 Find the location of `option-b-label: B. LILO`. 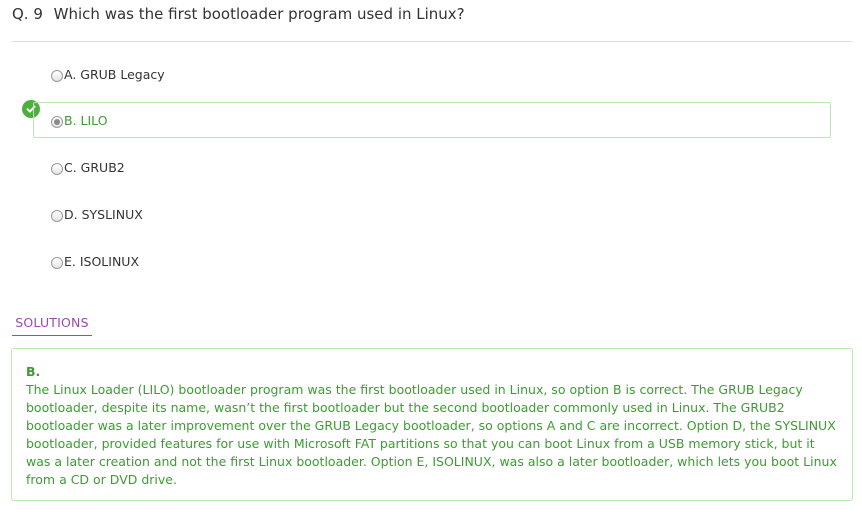

option-b-label: B. LILO is located at coordinates (86, 120).